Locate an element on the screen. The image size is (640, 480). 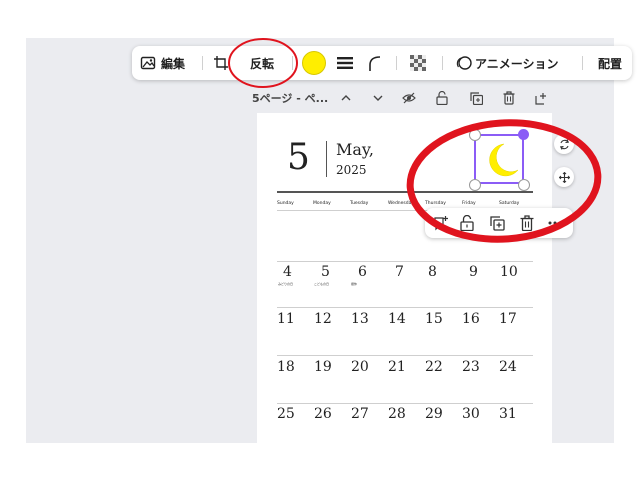
add-page-icon is located at coordinates (540, 98).